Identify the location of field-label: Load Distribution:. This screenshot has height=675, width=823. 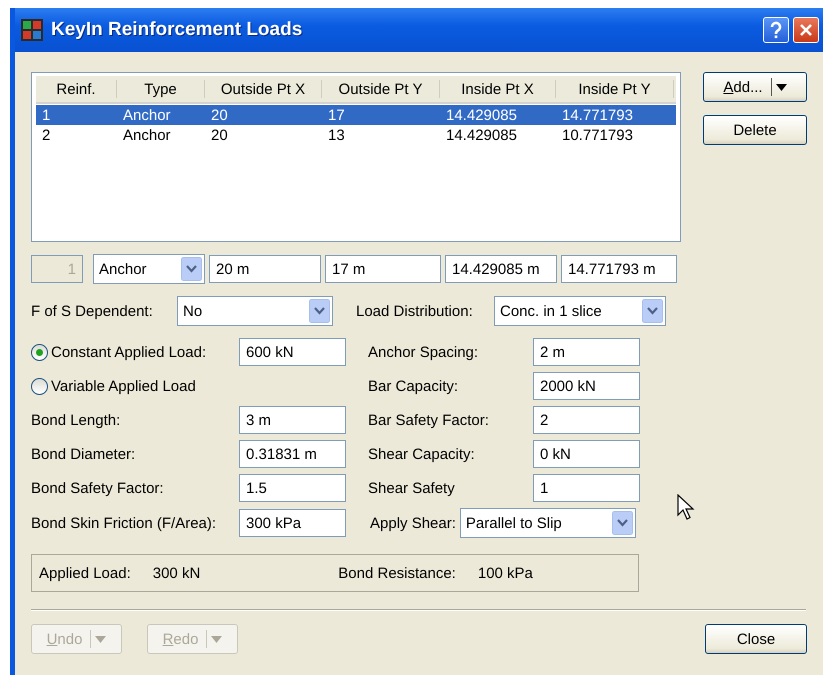
(415, 311).